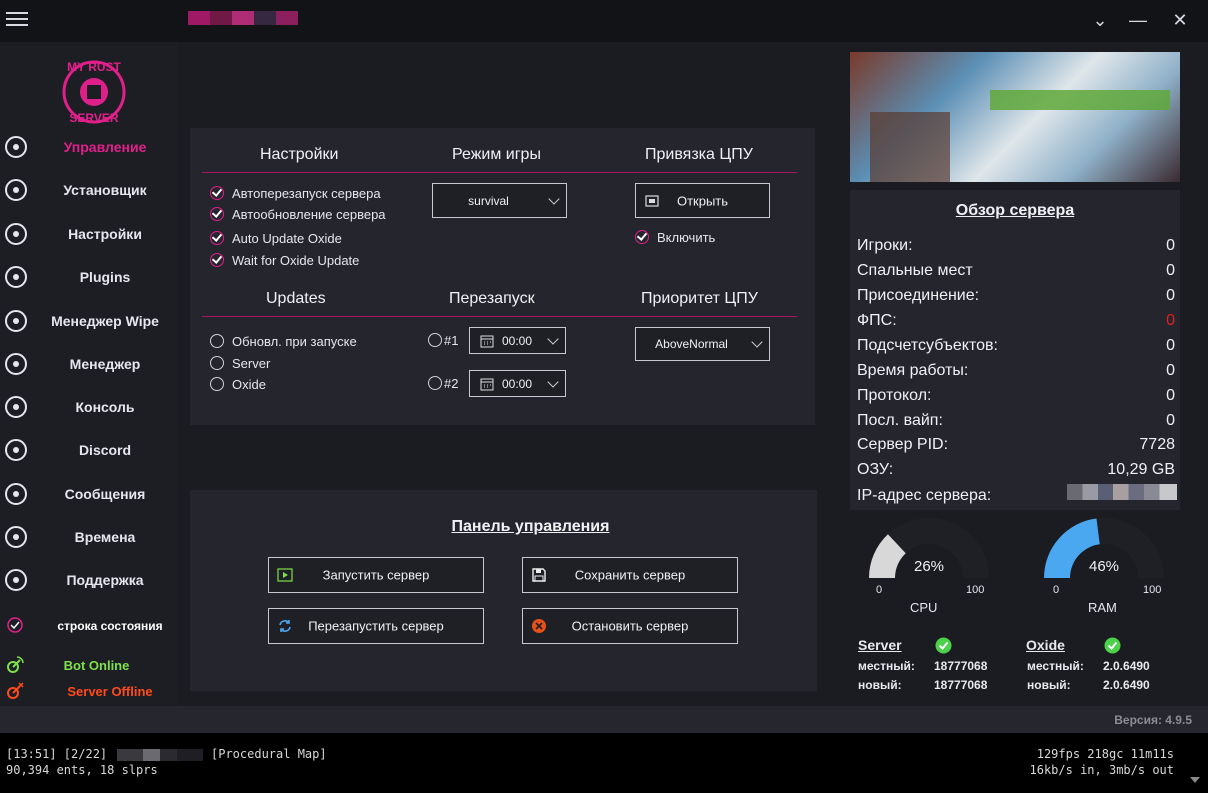  Describe the element at coordinates (15, 664) in the screenshot. I see `bot-antenna-icon` at that location.